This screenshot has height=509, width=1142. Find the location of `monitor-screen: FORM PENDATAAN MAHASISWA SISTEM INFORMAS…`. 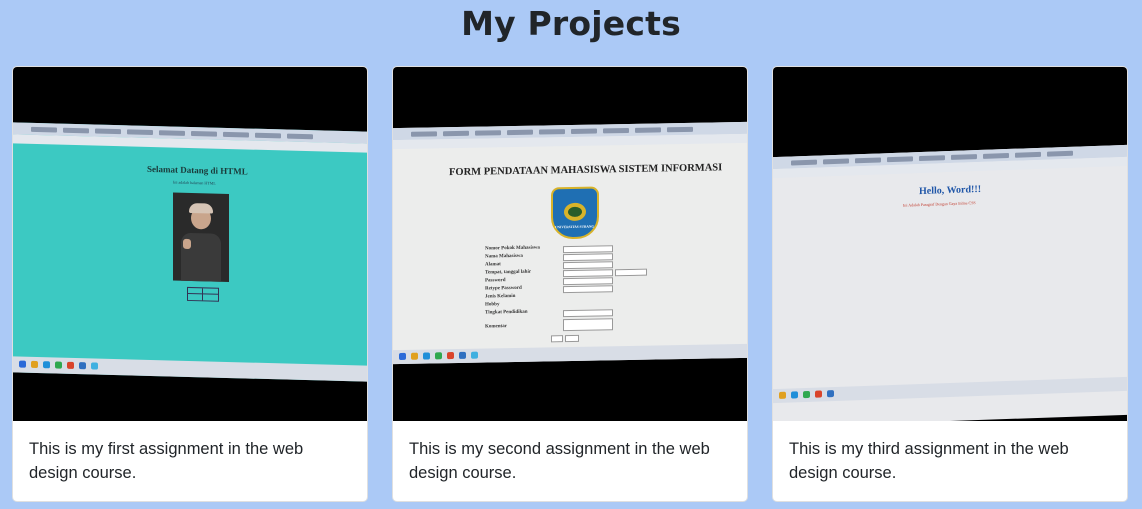

monitor-screen: FORM PENDATAAN MAHASISWA SISTEM INFORMAS… is located at coordinates (570, 243).